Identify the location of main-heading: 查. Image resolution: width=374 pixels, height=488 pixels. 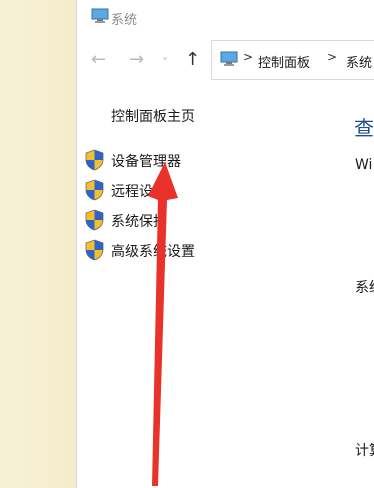
(364, 128).